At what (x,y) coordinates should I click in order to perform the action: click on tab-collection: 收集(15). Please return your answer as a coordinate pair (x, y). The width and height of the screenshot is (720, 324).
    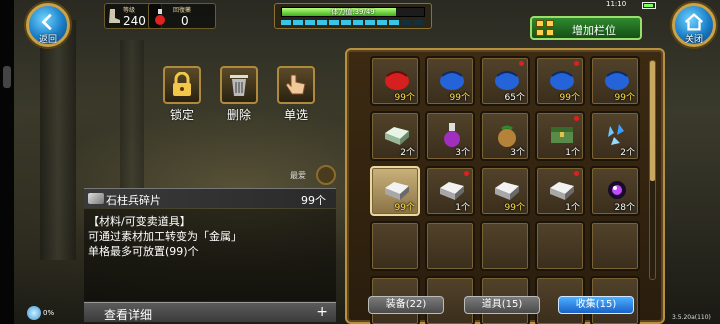
    Looking at the image, I should click on (596, 305).